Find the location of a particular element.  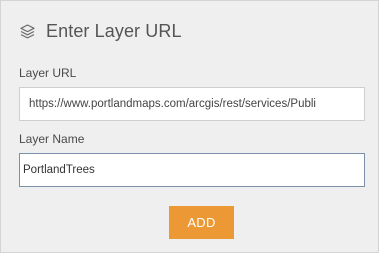

panel-header: Enter Layer URL is located at coordinates (100, 31).